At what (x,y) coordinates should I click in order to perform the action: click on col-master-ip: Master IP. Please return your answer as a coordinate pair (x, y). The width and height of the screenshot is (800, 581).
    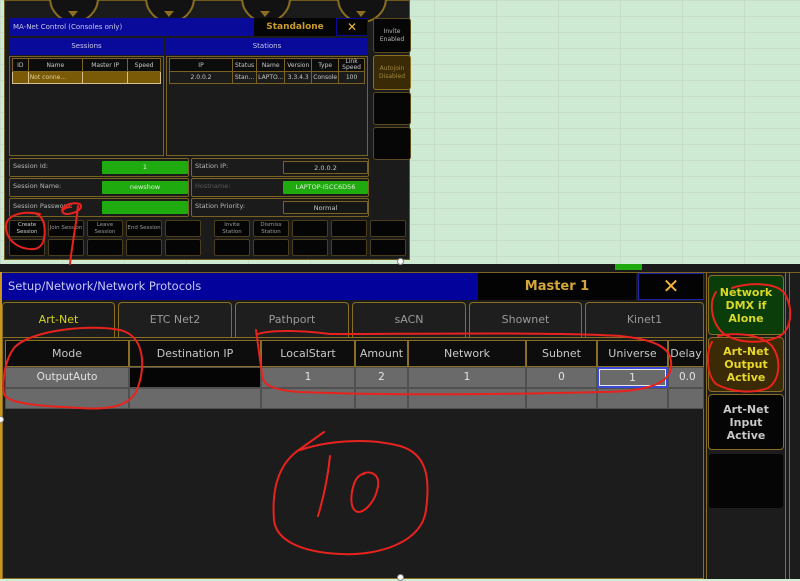
    Looking at the image, I should click on (105, 65).